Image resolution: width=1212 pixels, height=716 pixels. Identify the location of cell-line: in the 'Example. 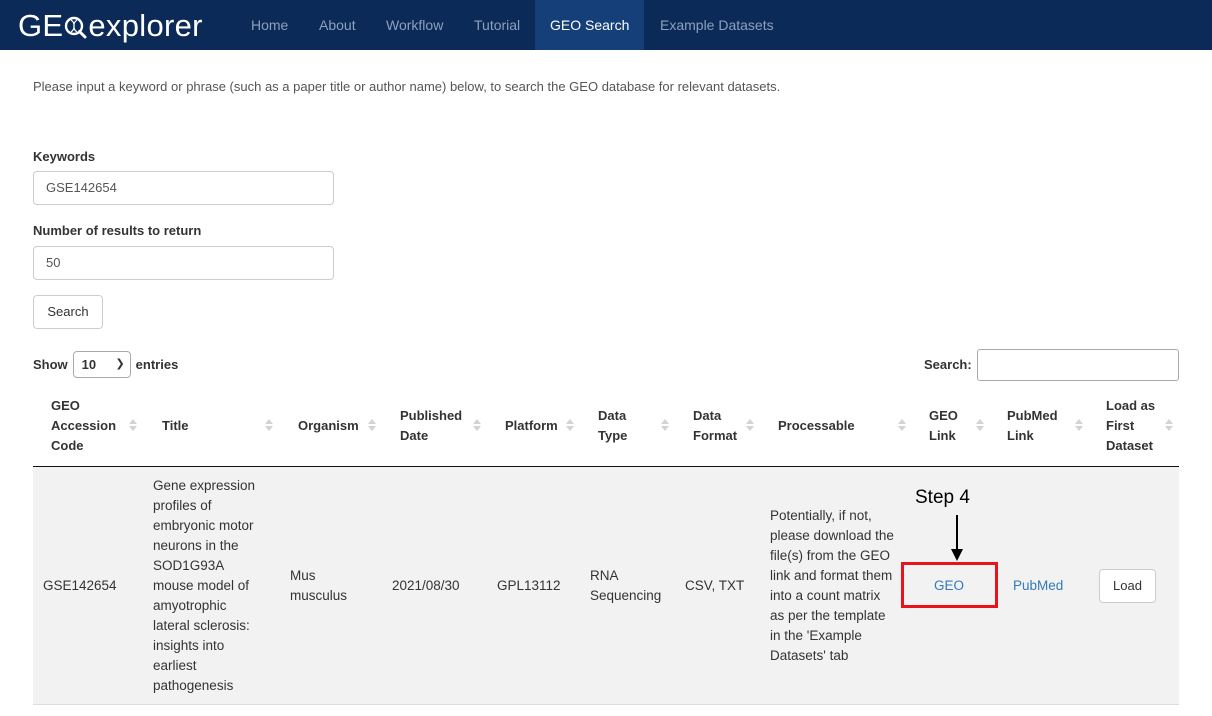
(816, 635).